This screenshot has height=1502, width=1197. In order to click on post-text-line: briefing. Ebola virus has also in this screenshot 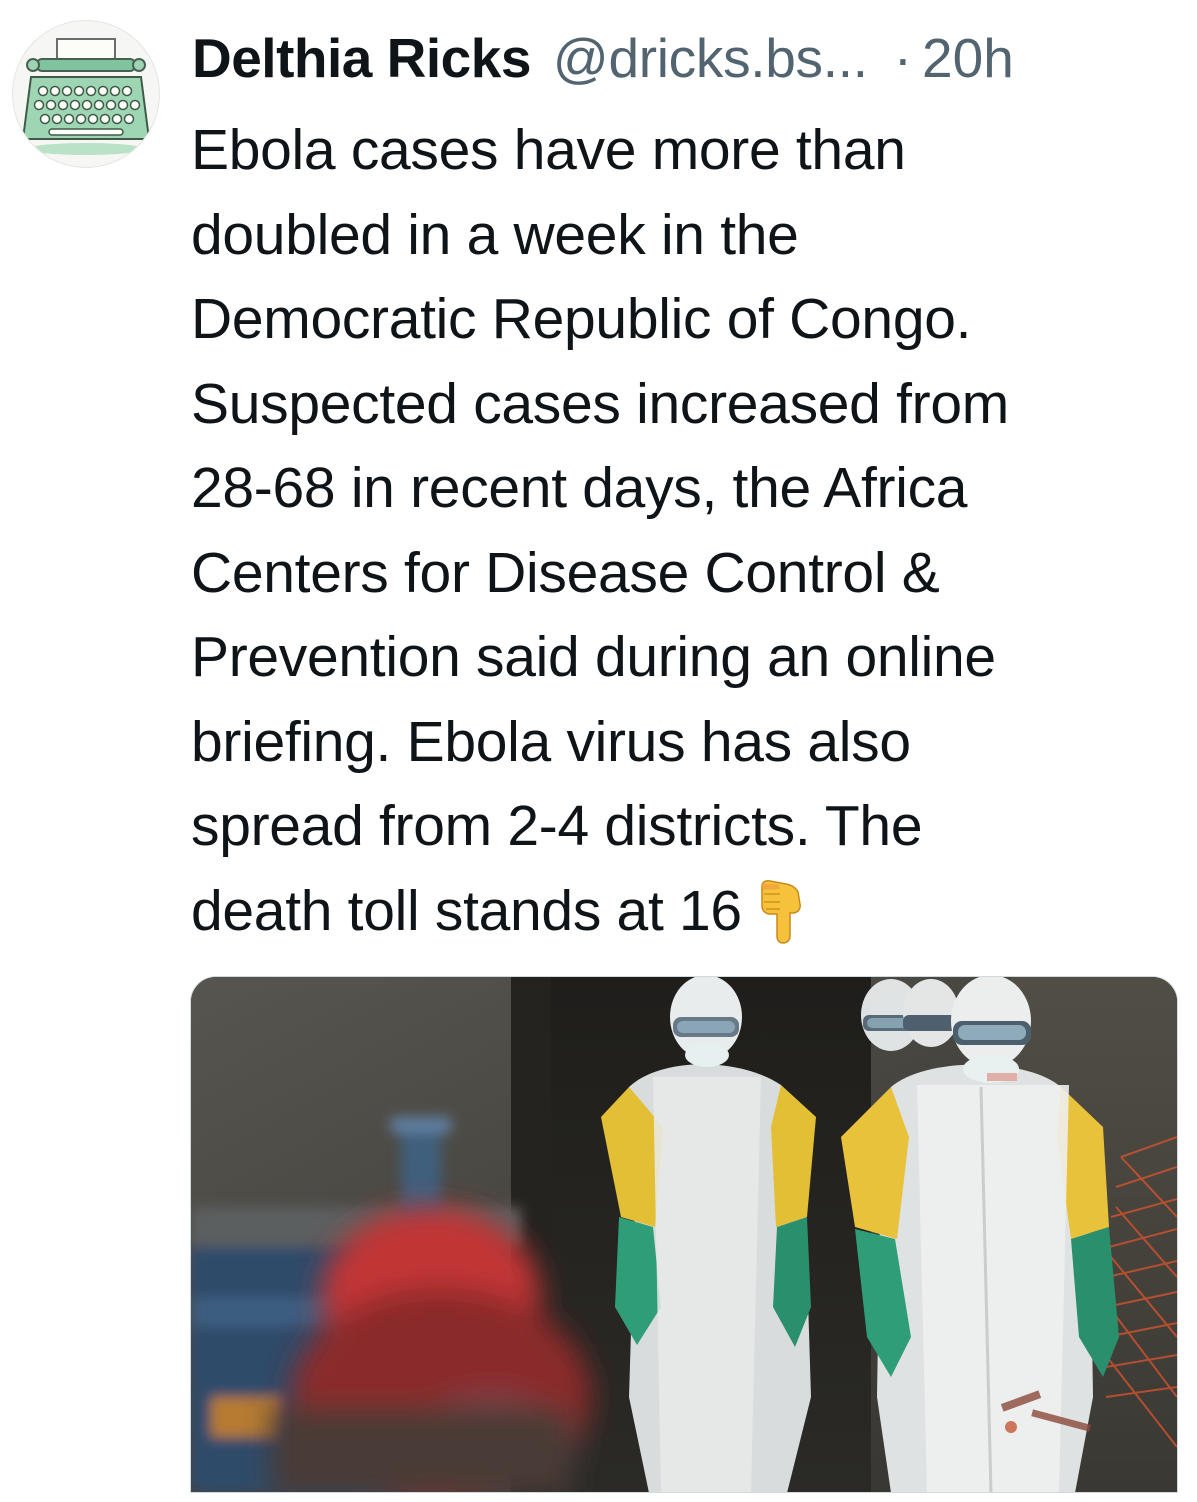, I will do `click(551, 741)`.